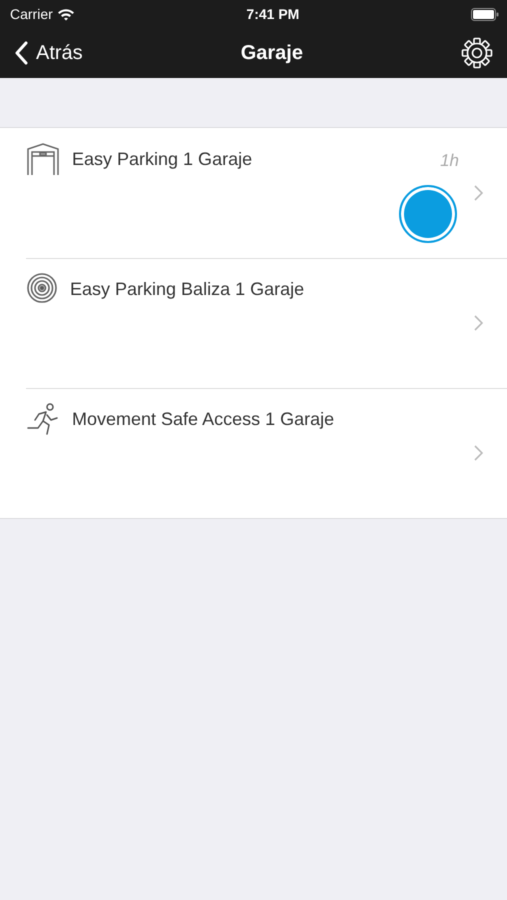 This screenshot has width=507, height=900. Describe the element at coordinates (21, 53) in the screenshot. I see `back-chevron-icon` at that location.